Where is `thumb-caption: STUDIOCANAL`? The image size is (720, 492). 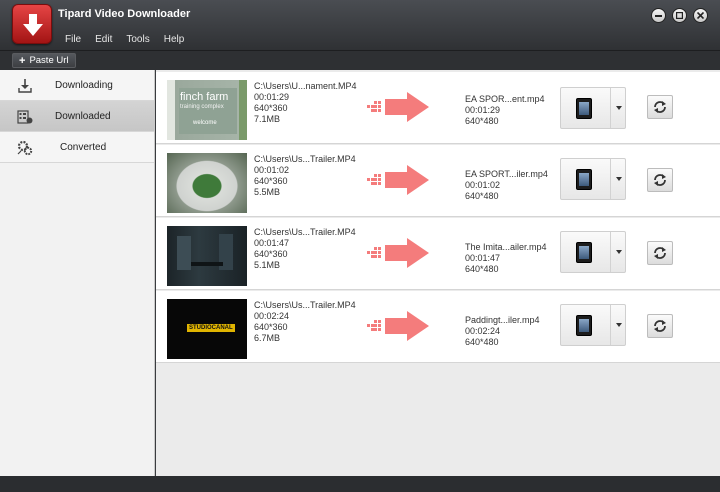 thumb-caption: STUDIOCANAL is located at coordinates (211, 328).